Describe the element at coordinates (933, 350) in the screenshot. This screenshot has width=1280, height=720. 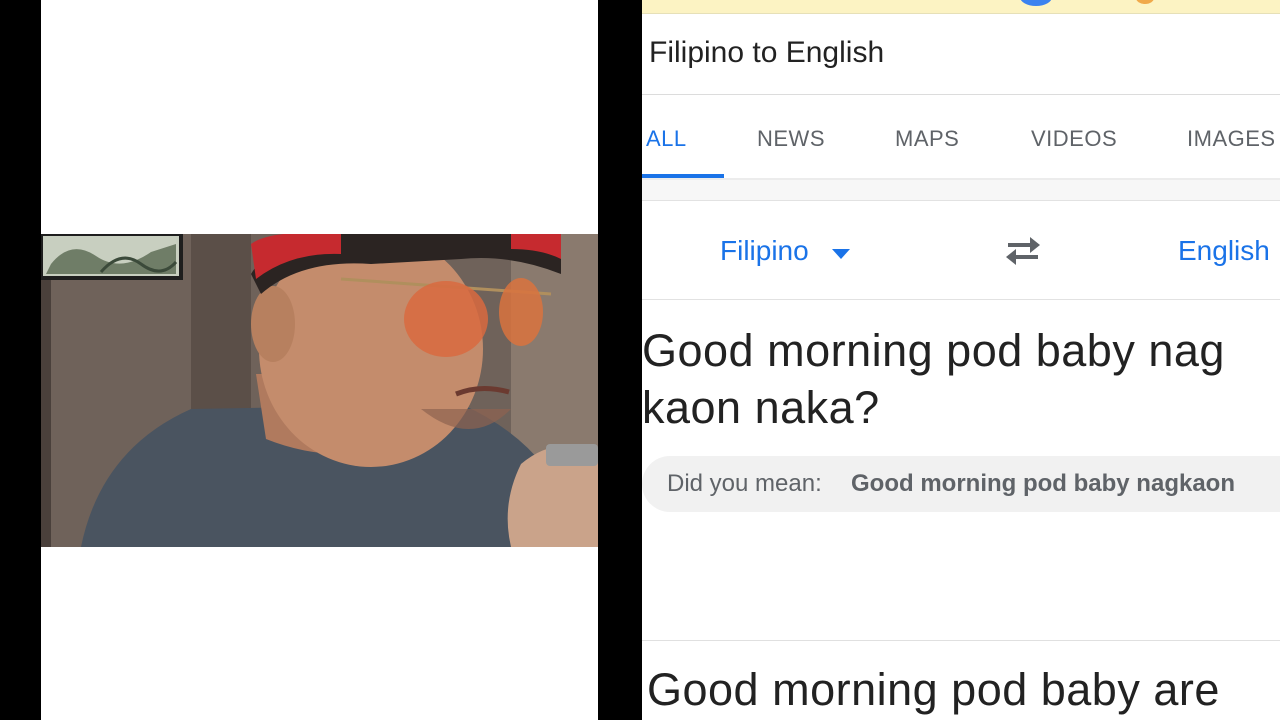
I see `source-text-line: Good morning pod baby nag` at that location.